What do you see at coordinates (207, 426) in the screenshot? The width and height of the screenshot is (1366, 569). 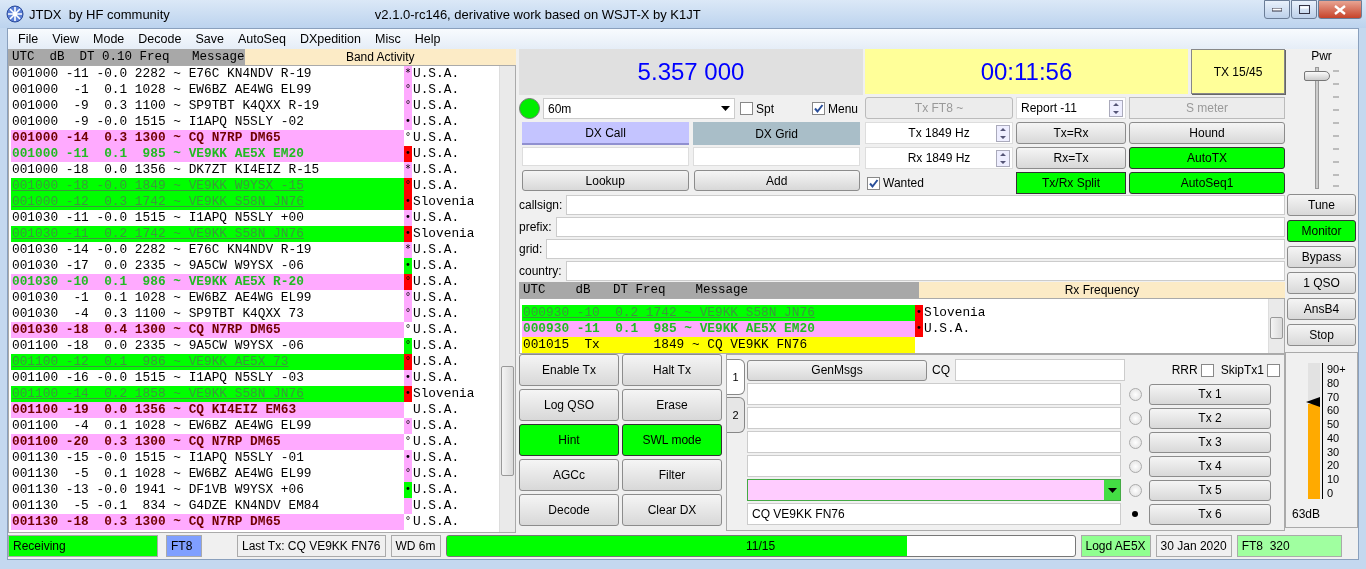 I see `decode-line: 001100 -4 0.1 1028 ~ EW6BZ AE4WG EL99` at bounding box center [207, 426].